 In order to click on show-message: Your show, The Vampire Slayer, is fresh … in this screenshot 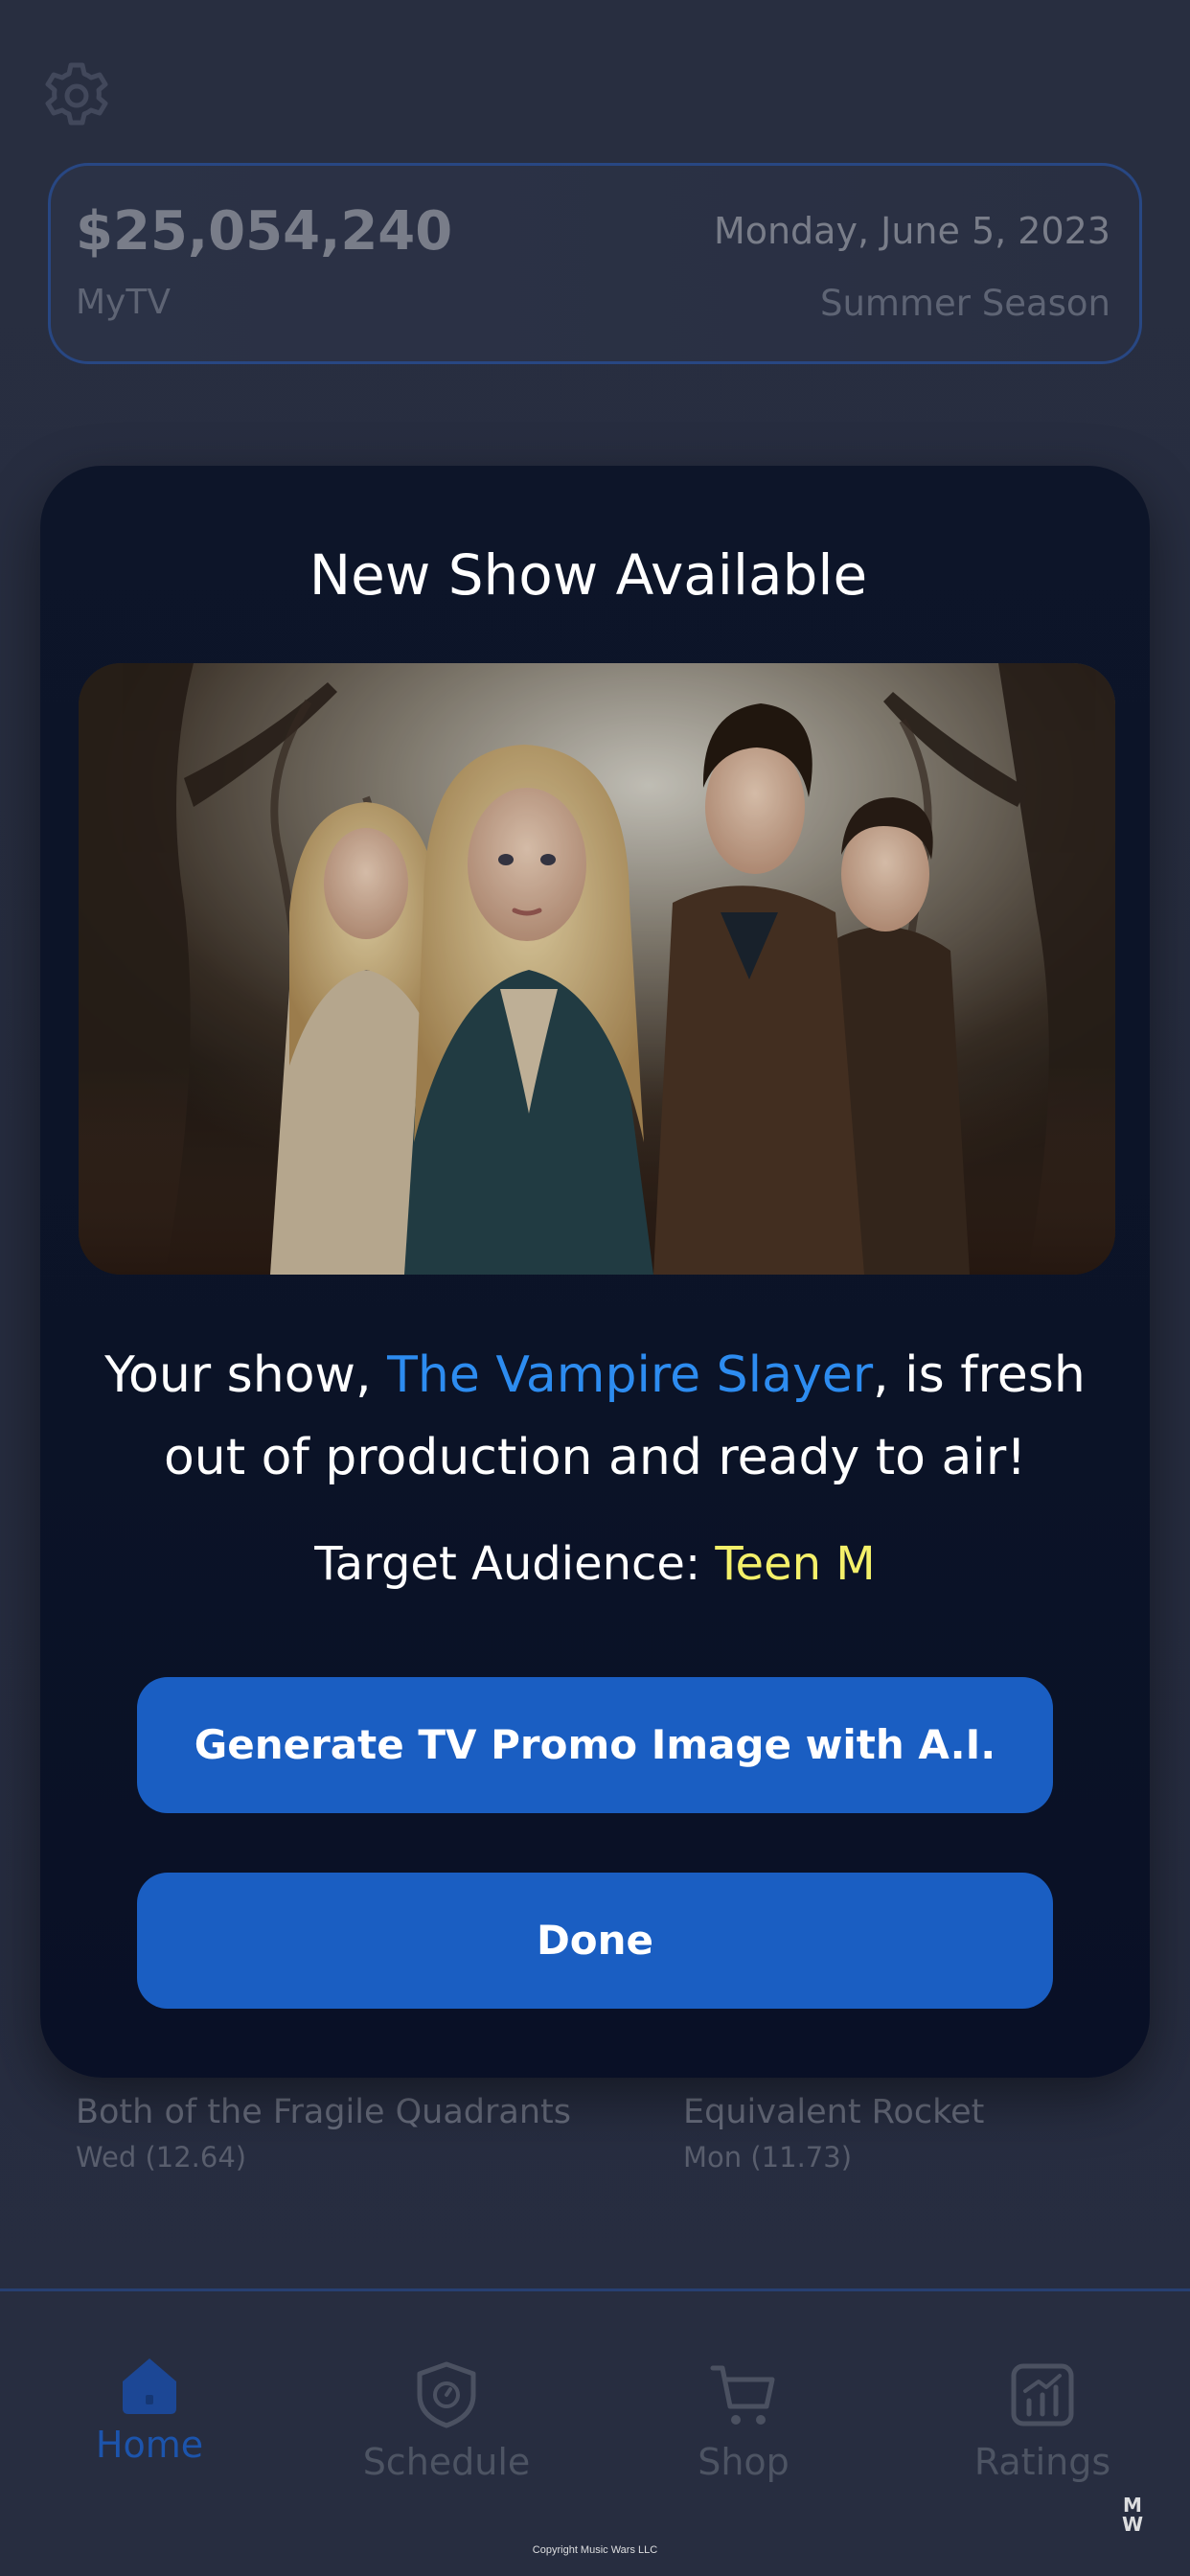, I will do `click(595, 1416)`.